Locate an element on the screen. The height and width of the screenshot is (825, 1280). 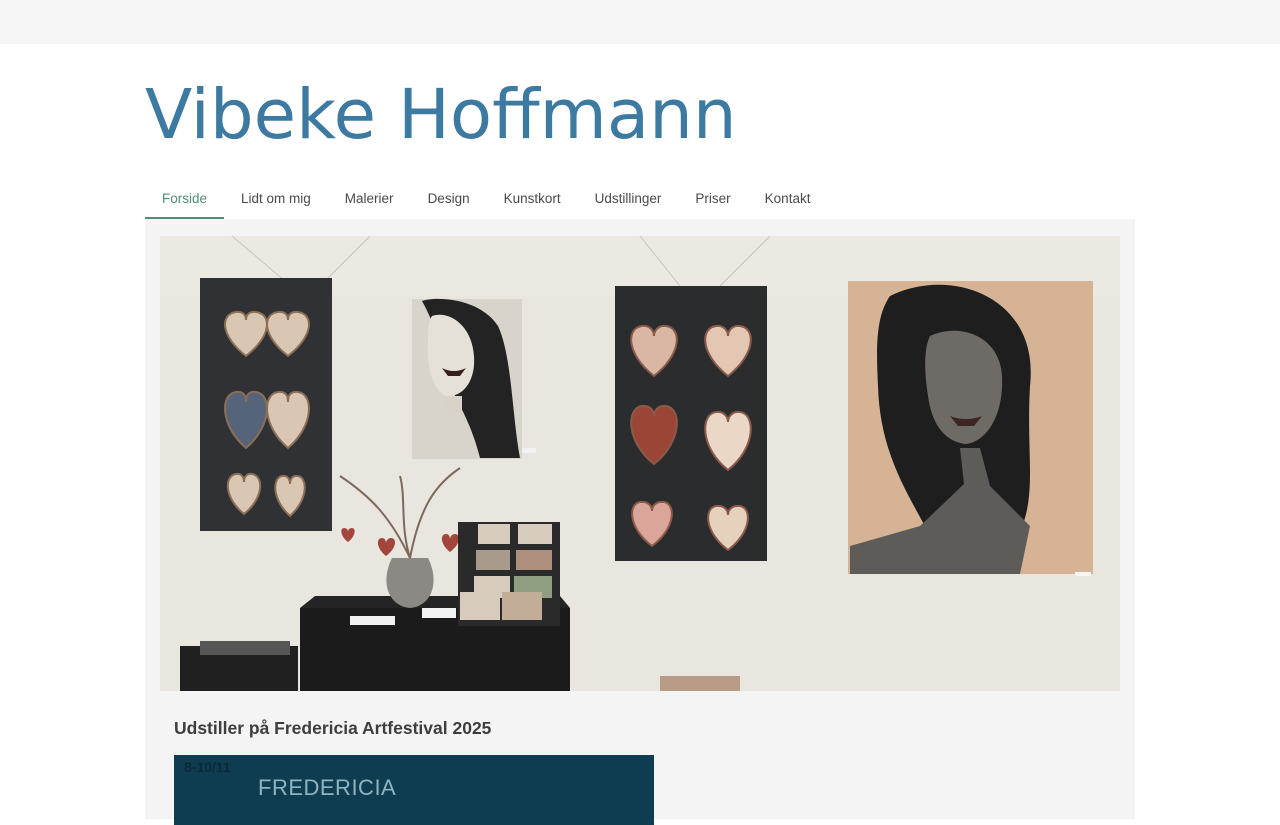
nav-item-udstillinger: Udstillinger is located at coordinates (628, 199).